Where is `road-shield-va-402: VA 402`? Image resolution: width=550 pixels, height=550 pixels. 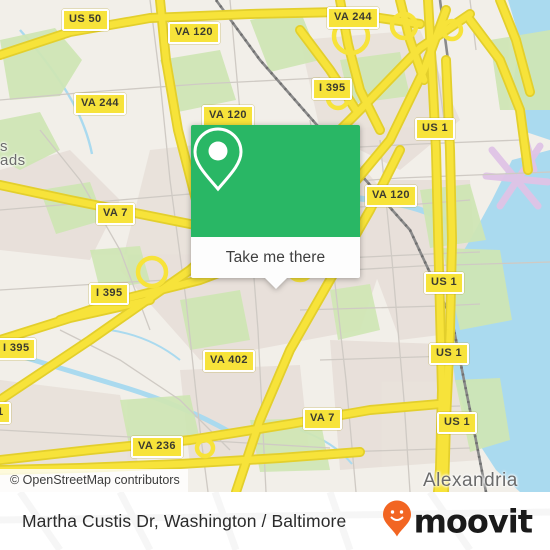
road-shield-va-402: VA 402 is located at coordinates (229, 361).